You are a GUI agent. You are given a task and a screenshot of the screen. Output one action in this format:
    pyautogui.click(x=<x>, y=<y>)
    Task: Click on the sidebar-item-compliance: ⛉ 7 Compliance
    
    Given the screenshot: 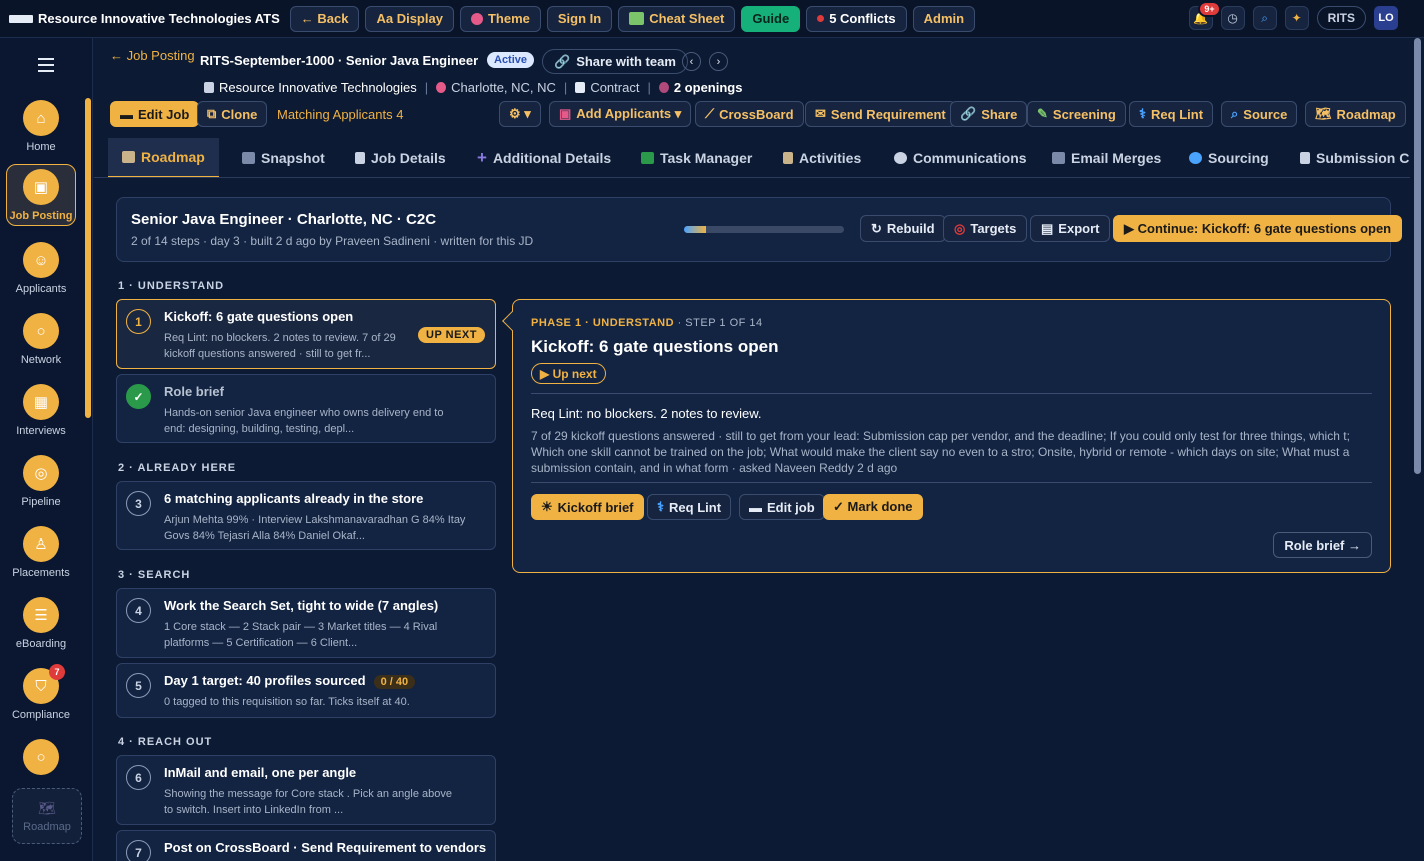 What is the action you would take?
    pyautogui.click(x=41, y=692)
    